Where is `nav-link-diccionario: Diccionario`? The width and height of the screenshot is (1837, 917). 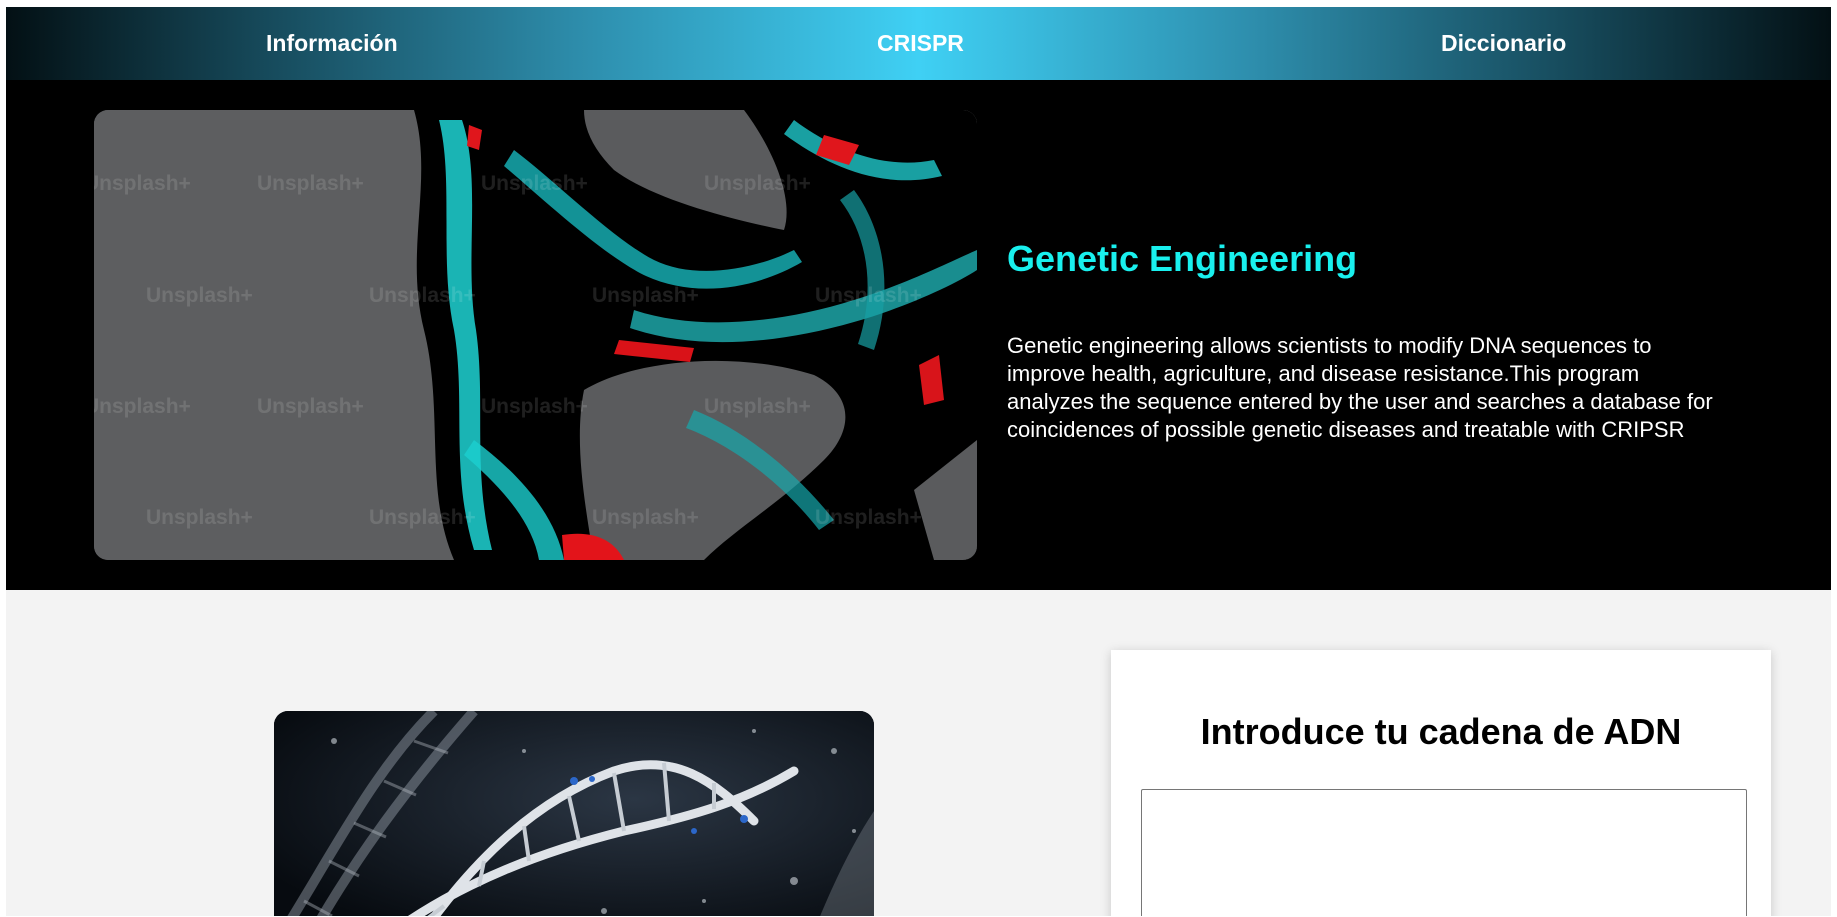 nav-link-diccionario: Diccionario is located at coordinates (1503, 43).